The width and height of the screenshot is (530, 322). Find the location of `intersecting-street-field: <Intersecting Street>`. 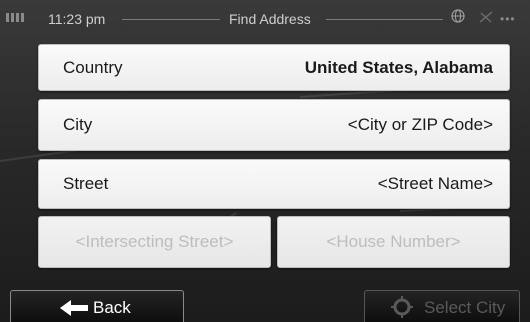

intersecting-street-field: <Intersecting Street> is located at coordinates (154, 242).